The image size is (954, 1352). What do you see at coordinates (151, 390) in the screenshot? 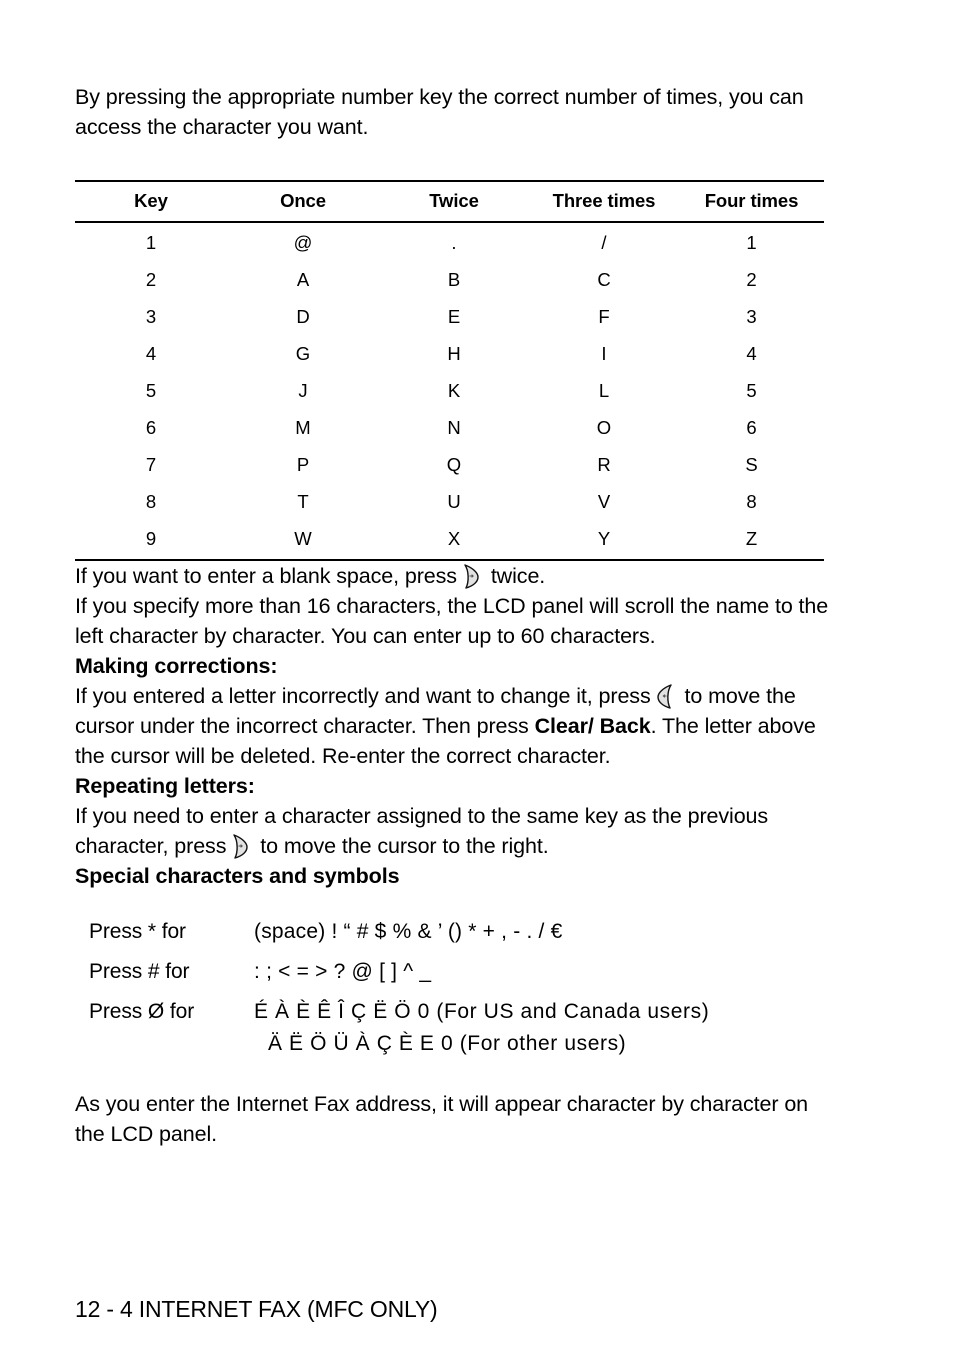
I see `cell-key: 5` at bounding box center [151, 390].